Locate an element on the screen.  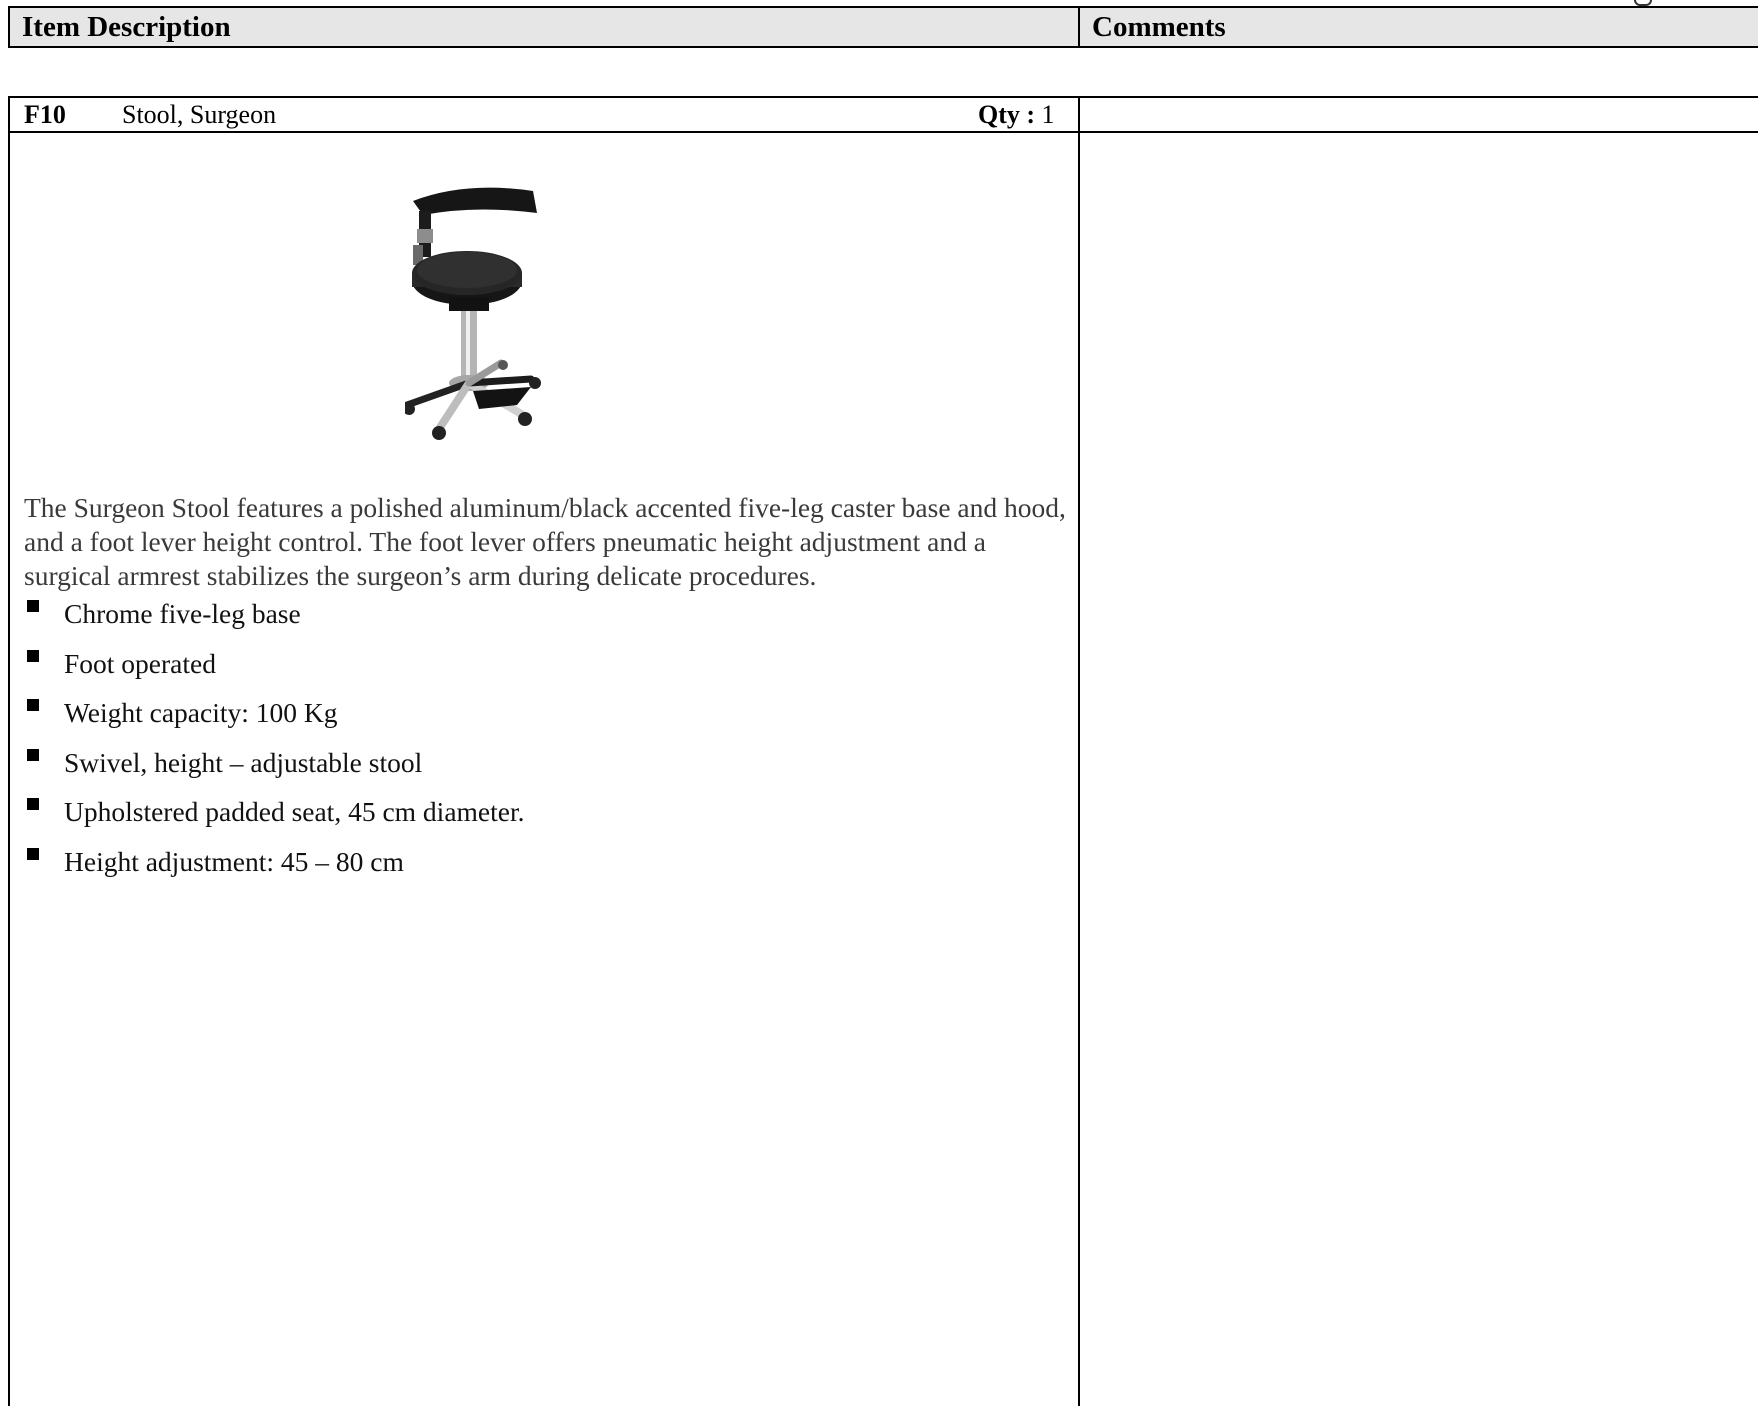
qty-value: 1 is located at coordinates (1048, 114).